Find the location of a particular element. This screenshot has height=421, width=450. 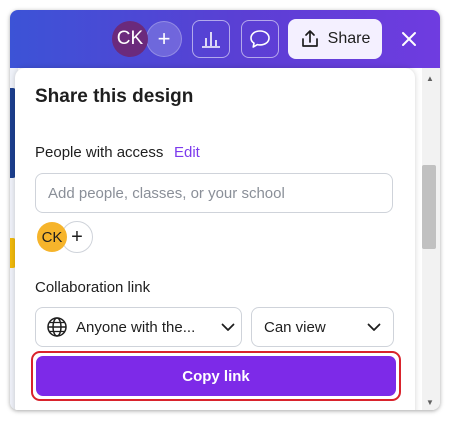

share-button: Share is located at coordinates (335, 39).